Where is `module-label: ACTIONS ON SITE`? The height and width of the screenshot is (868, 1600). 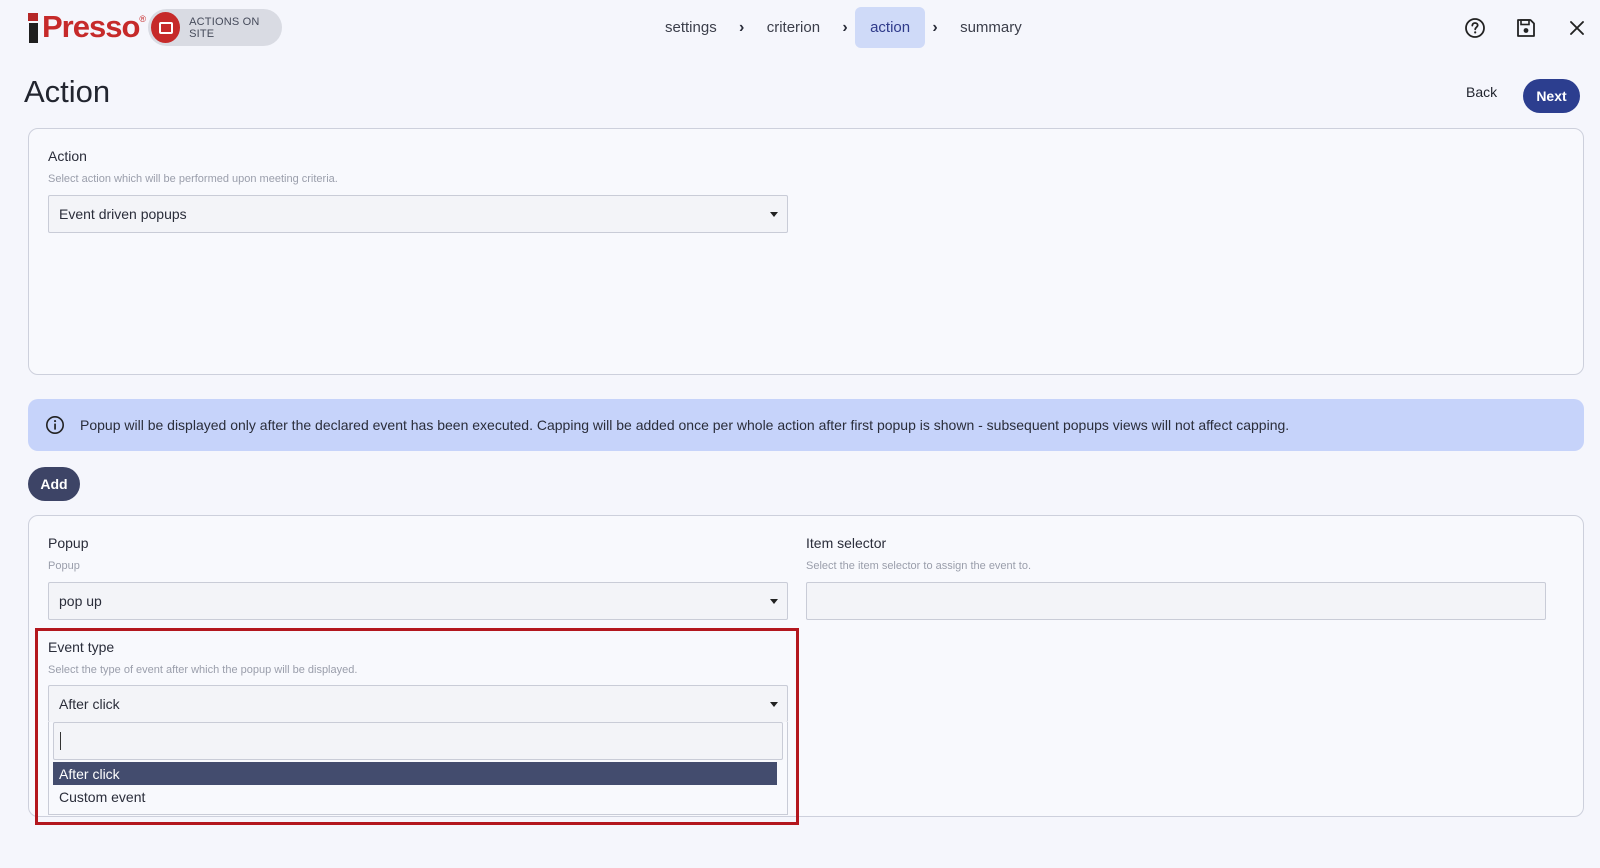 module-label: ACTIONS ON SITE is located at coordinates (224, 27).